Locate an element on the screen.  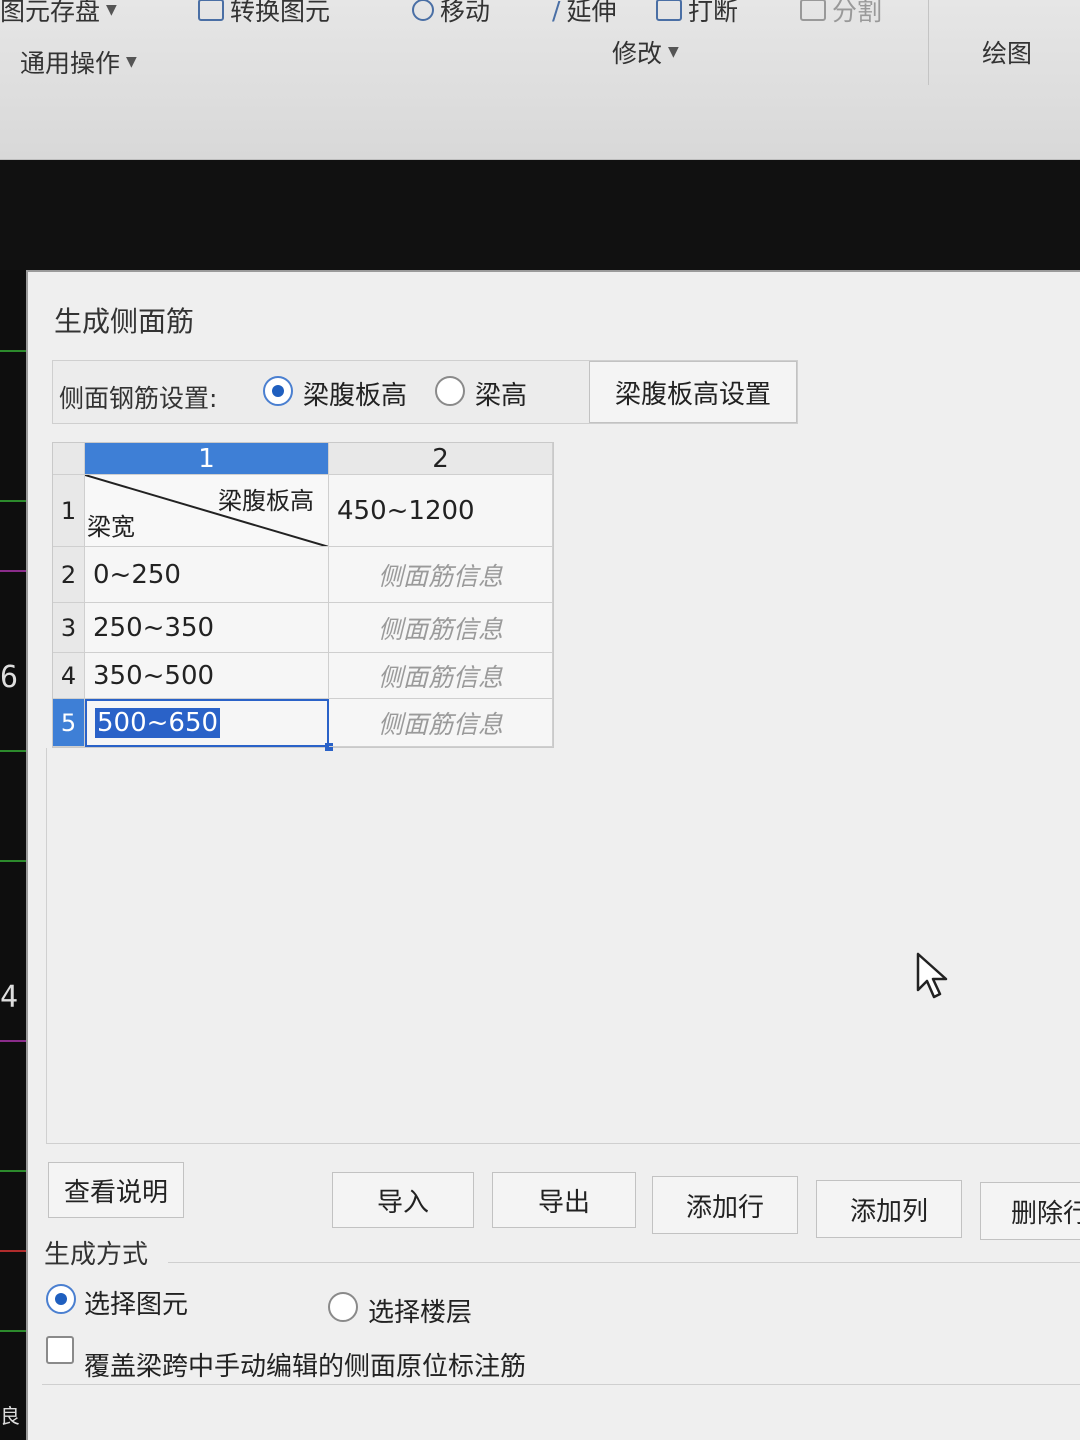
mouse-cursor-icon is located at coordinates (932, 975).